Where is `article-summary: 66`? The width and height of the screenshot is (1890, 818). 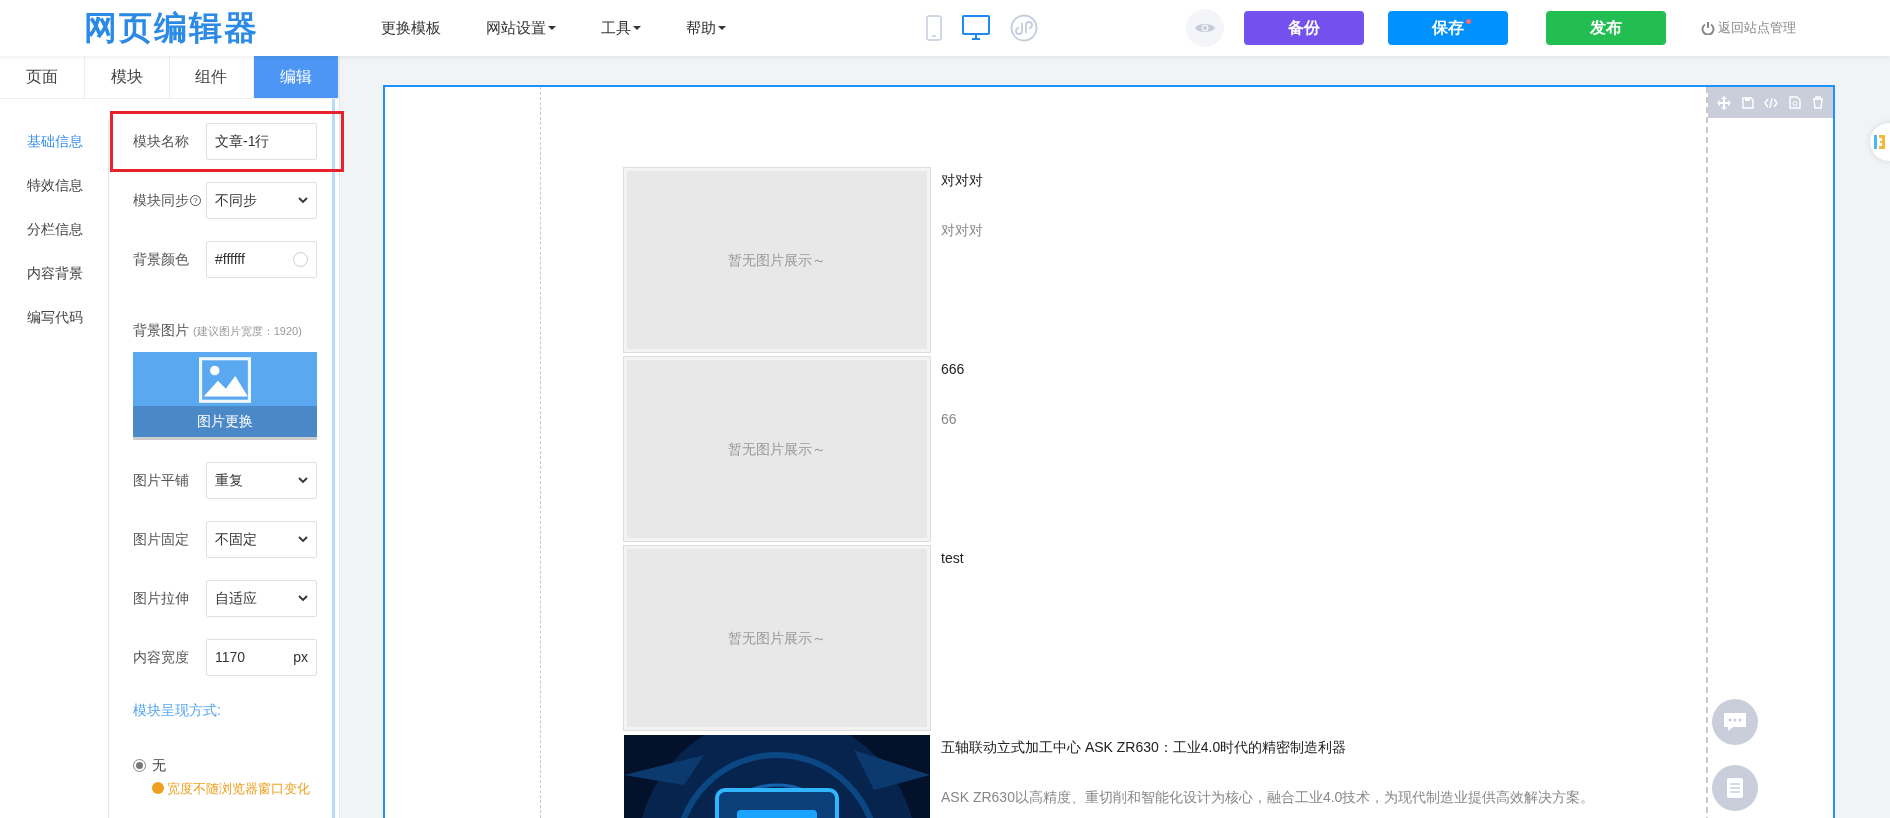
article-summary: 66 is located at coordinates (949, 419).